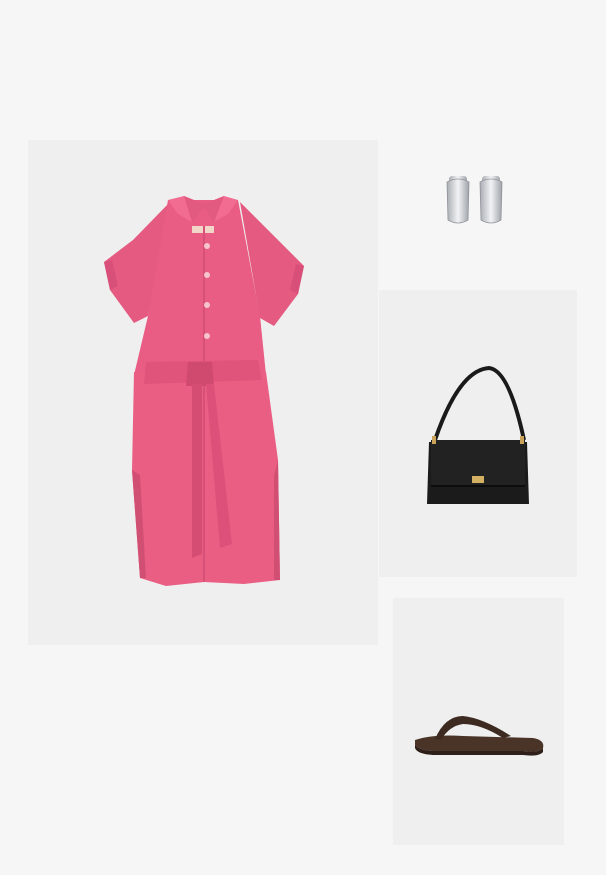 The width and height of the screenshot is (606, 875). I want to click on shoulder-bag-tile, so click(478, 433).